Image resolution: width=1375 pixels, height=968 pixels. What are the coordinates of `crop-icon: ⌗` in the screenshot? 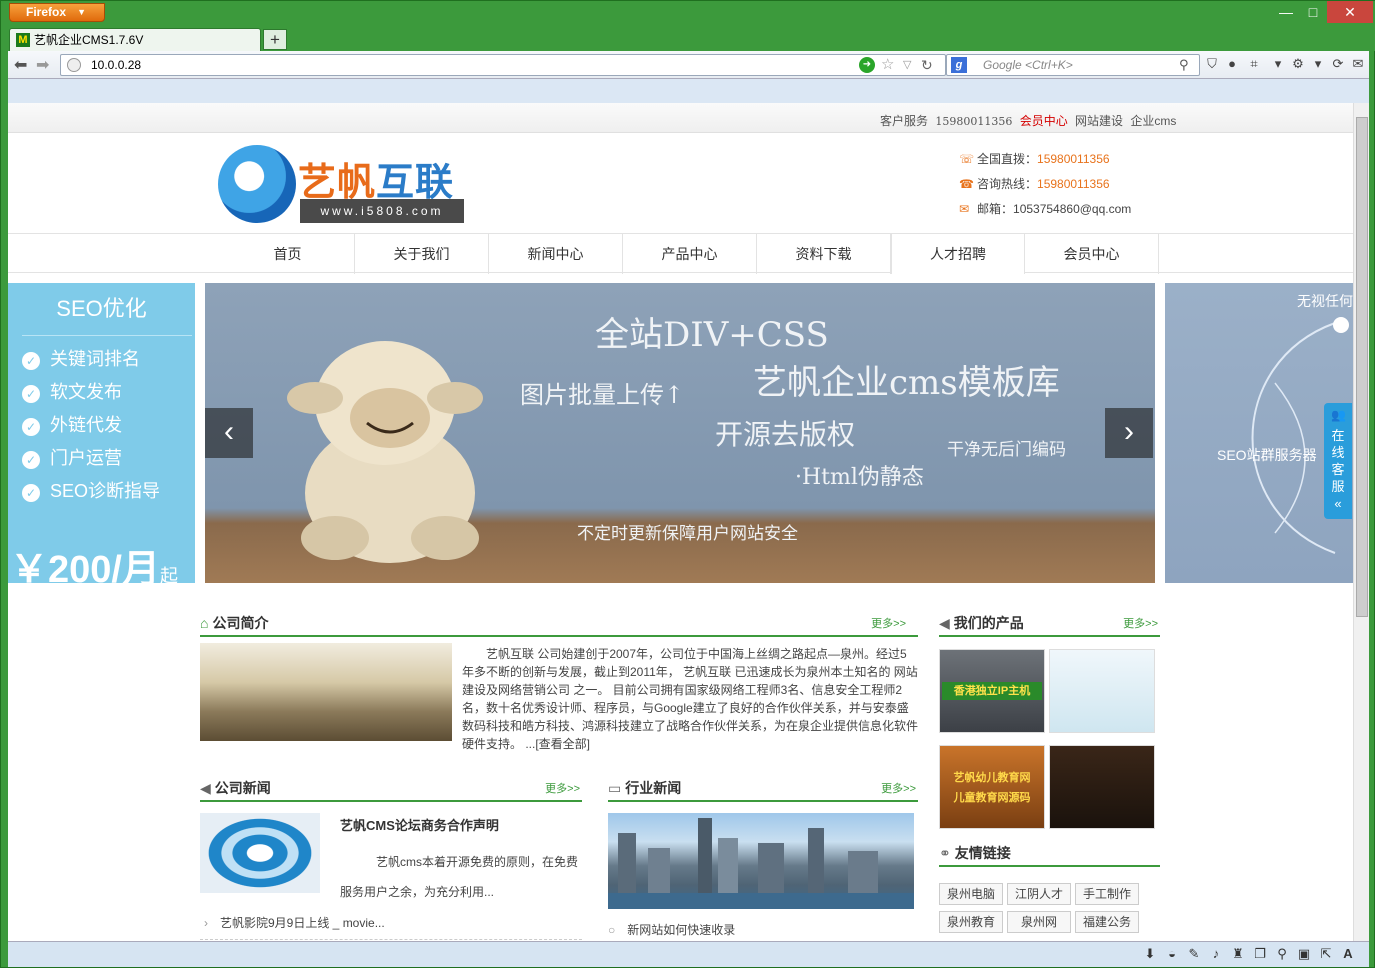 It's located at (1254, 64).